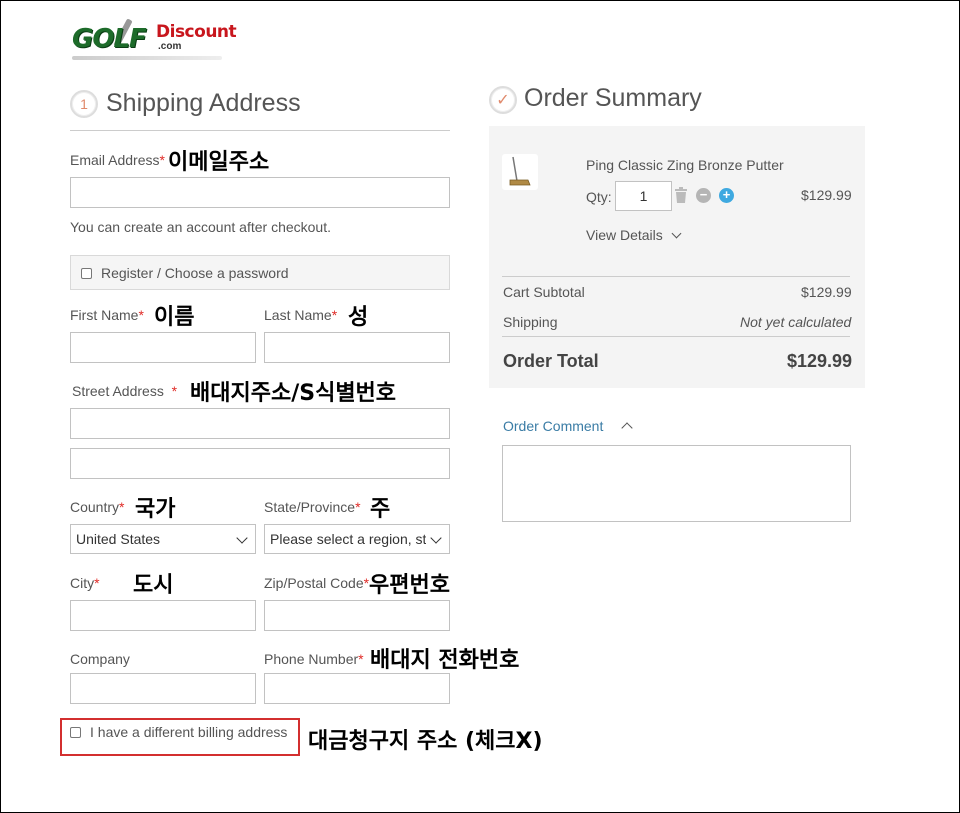  I want to click on shipping-value: Not yet calculated, so click(796, 322).